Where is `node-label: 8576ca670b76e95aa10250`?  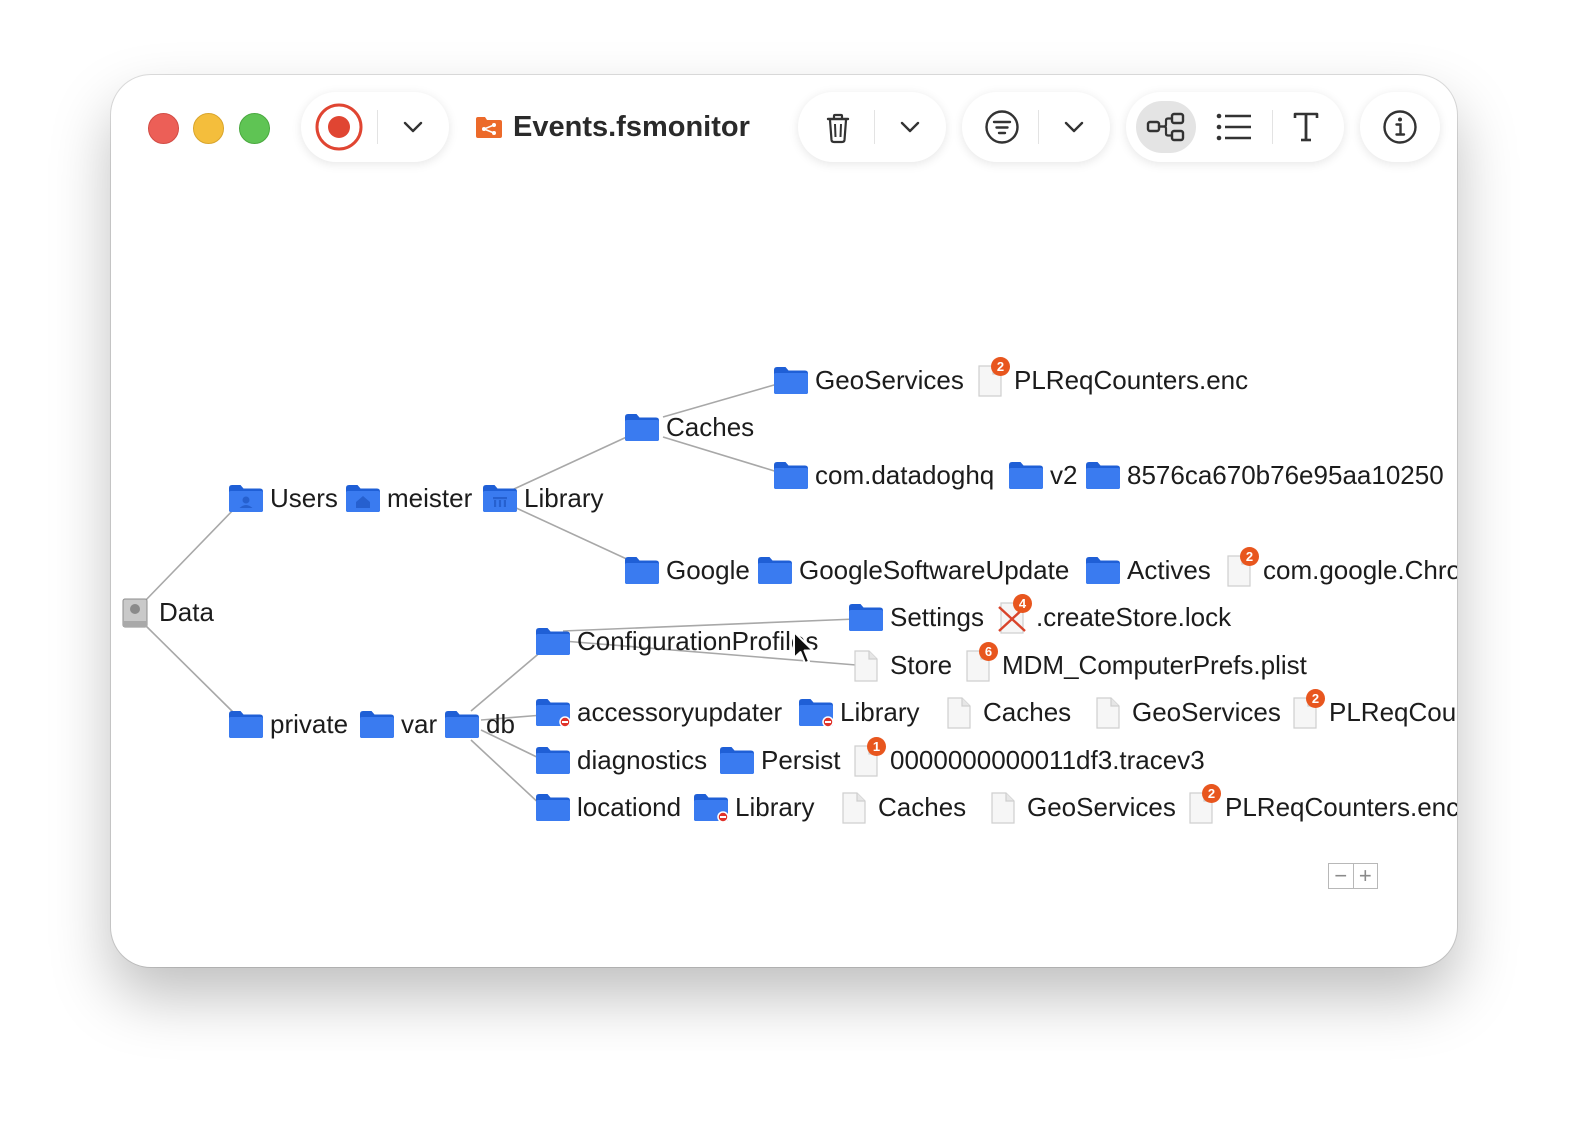
node-label: 8576ca670b76e95aa10250 is located at coordinates (1285, 474).